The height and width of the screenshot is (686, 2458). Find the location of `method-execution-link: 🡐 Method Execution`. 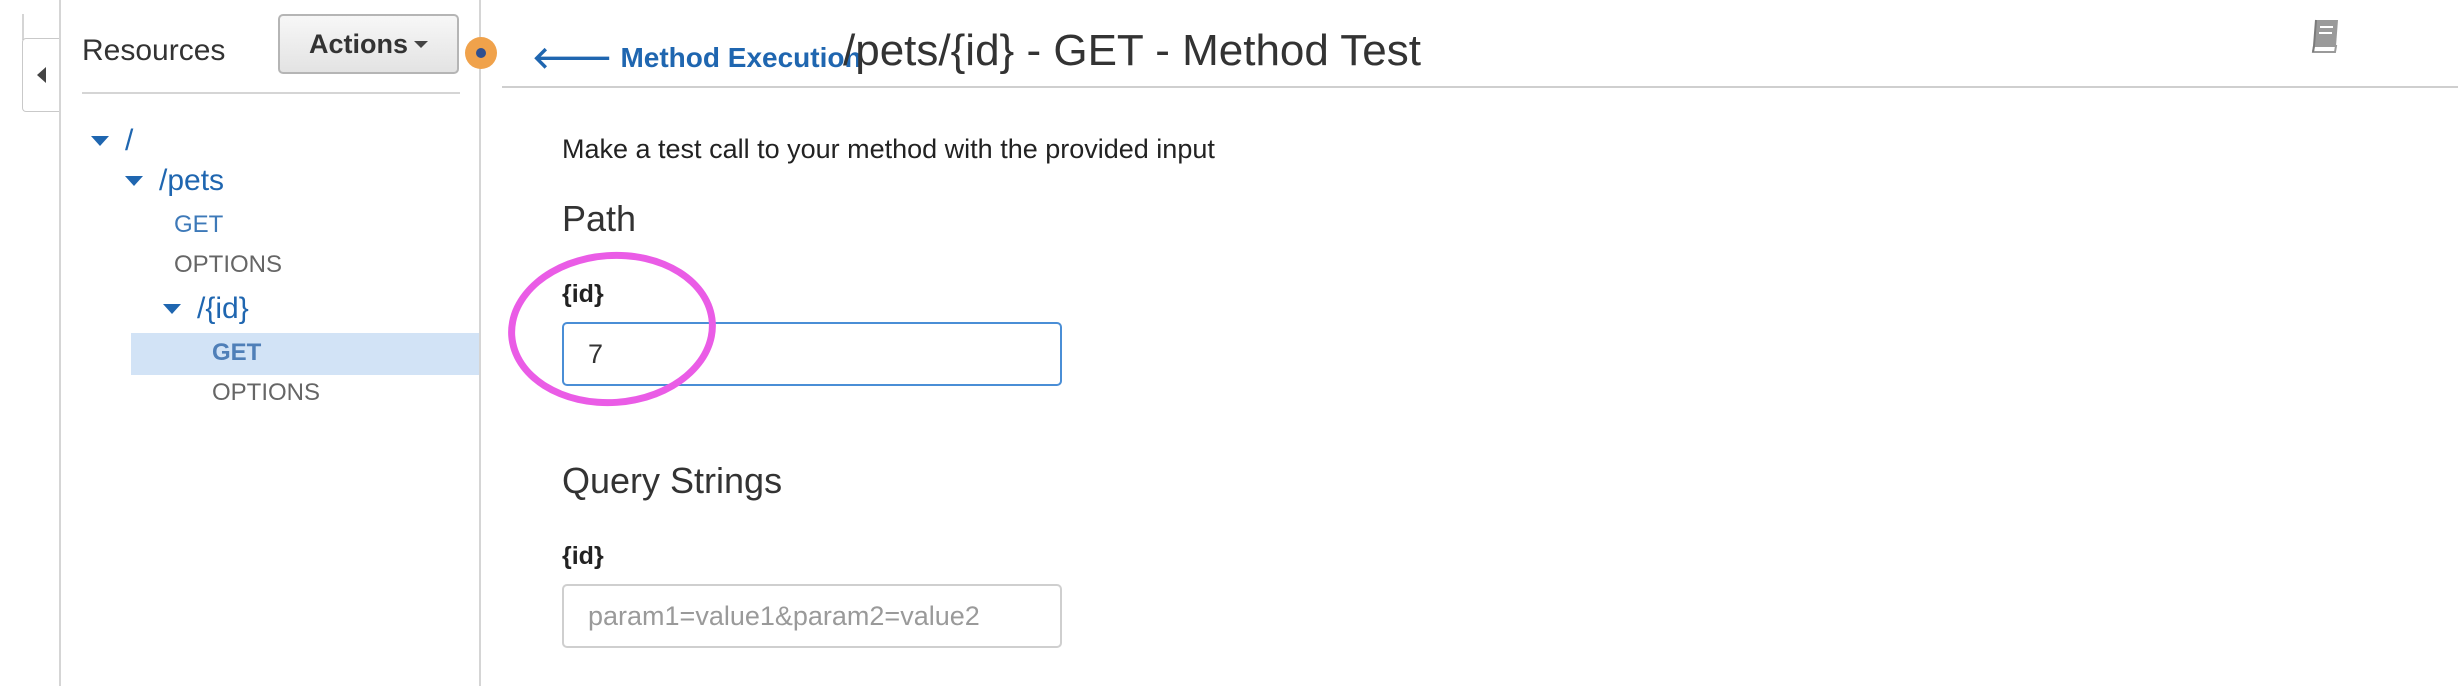

method-execution-link: 🡐 Method Execution is located at coordinates (697, 58).